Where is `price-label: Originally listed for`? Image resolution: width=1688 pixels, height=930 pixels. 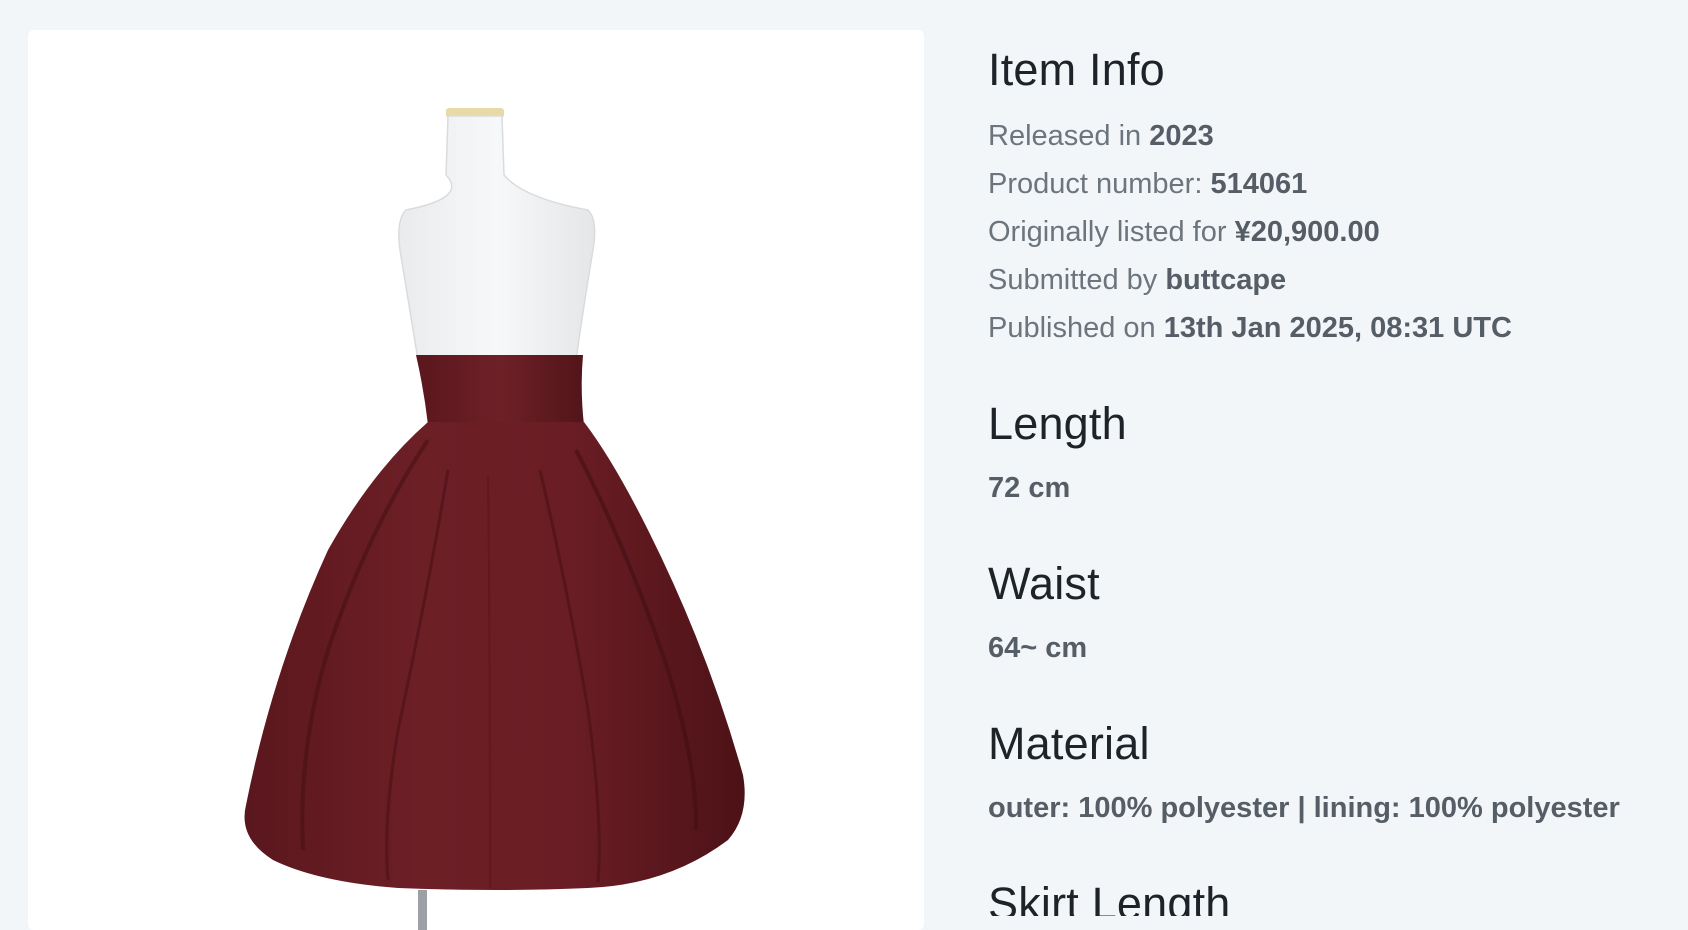
price-label: Originally listed for is located at coordinates (1107, 232).